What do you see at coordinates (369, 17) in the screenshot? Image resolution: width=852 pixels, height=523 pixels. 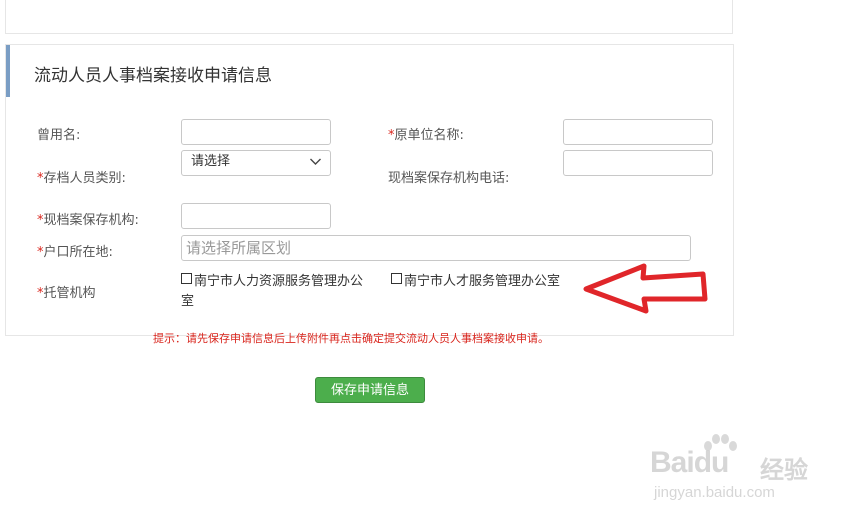 I see `previous-section-panel` at bounding box center [369, 17].